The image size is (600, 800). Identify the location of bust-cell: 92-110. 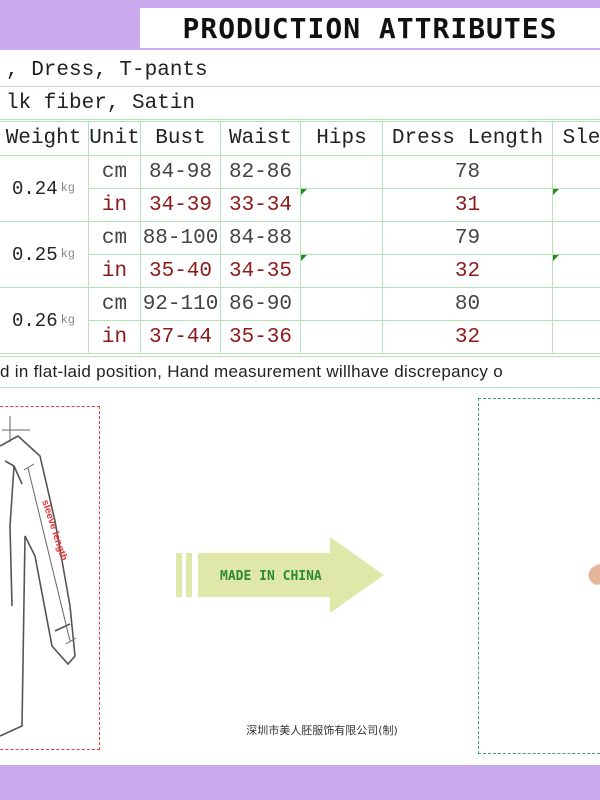
(180, 304).